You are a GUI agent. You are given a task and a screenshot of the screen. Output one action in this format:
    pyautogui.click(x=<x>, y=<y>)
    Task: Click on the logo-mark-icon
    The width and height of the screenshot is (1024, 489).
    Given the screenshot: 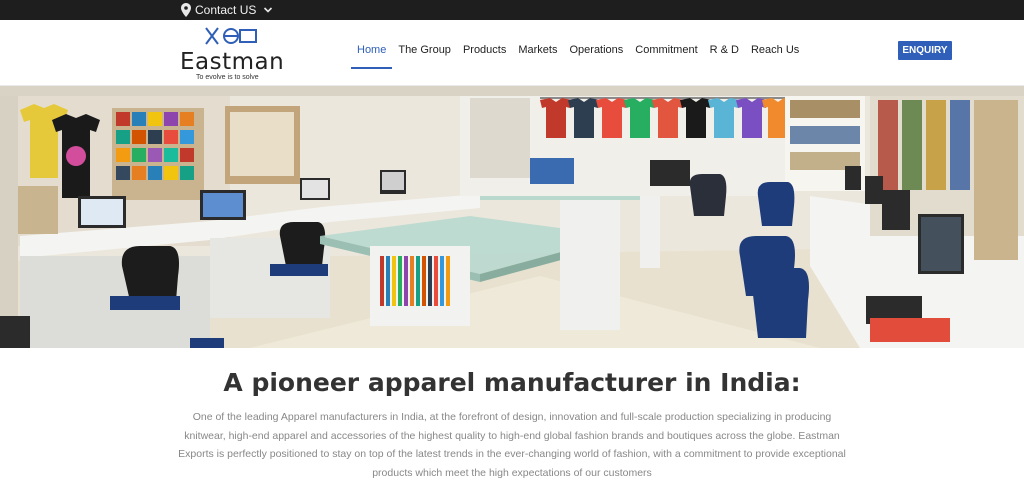 What is the action you would take?
    pyautogui.click(x=231, y=36)
    